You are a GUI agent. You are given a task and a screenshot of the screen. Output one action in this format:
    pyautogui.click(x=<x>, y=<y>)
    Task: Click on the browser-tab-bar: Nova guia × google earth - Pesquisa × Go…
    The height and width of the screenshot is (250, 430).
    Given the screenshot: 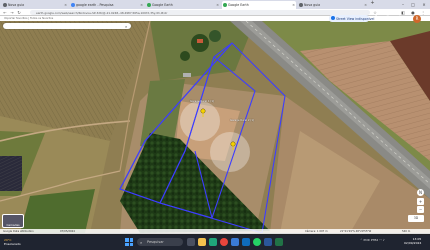 What is the action you would take?
    pyautogui.click(x=215, y=4)
    